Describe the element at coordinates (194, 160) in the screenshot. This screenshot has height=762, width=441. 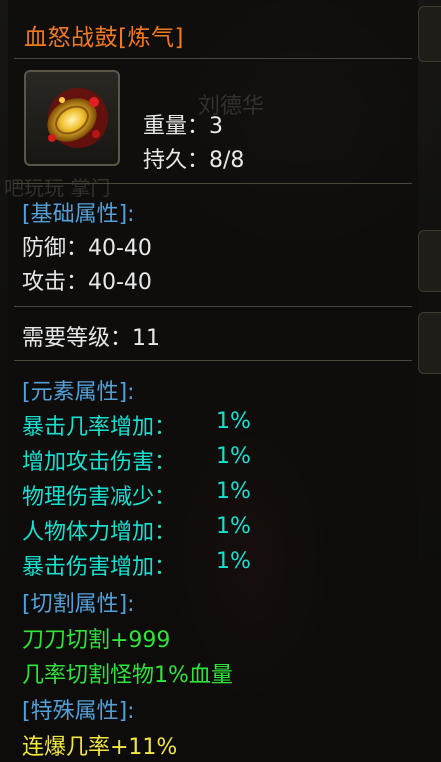
I see `item-durability: 持久：8/8` at that location.